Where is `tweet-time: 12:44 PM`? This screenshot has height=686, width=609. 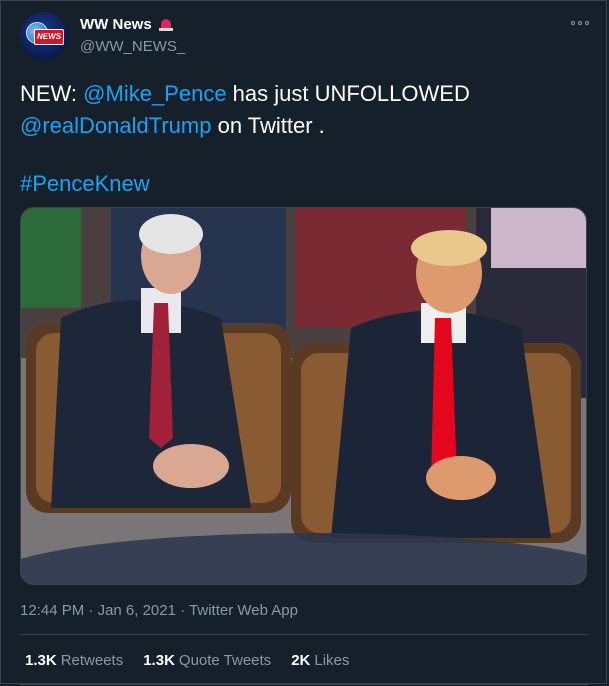
tweet-time: 12:44 PM is located at coordinates (52, 610).